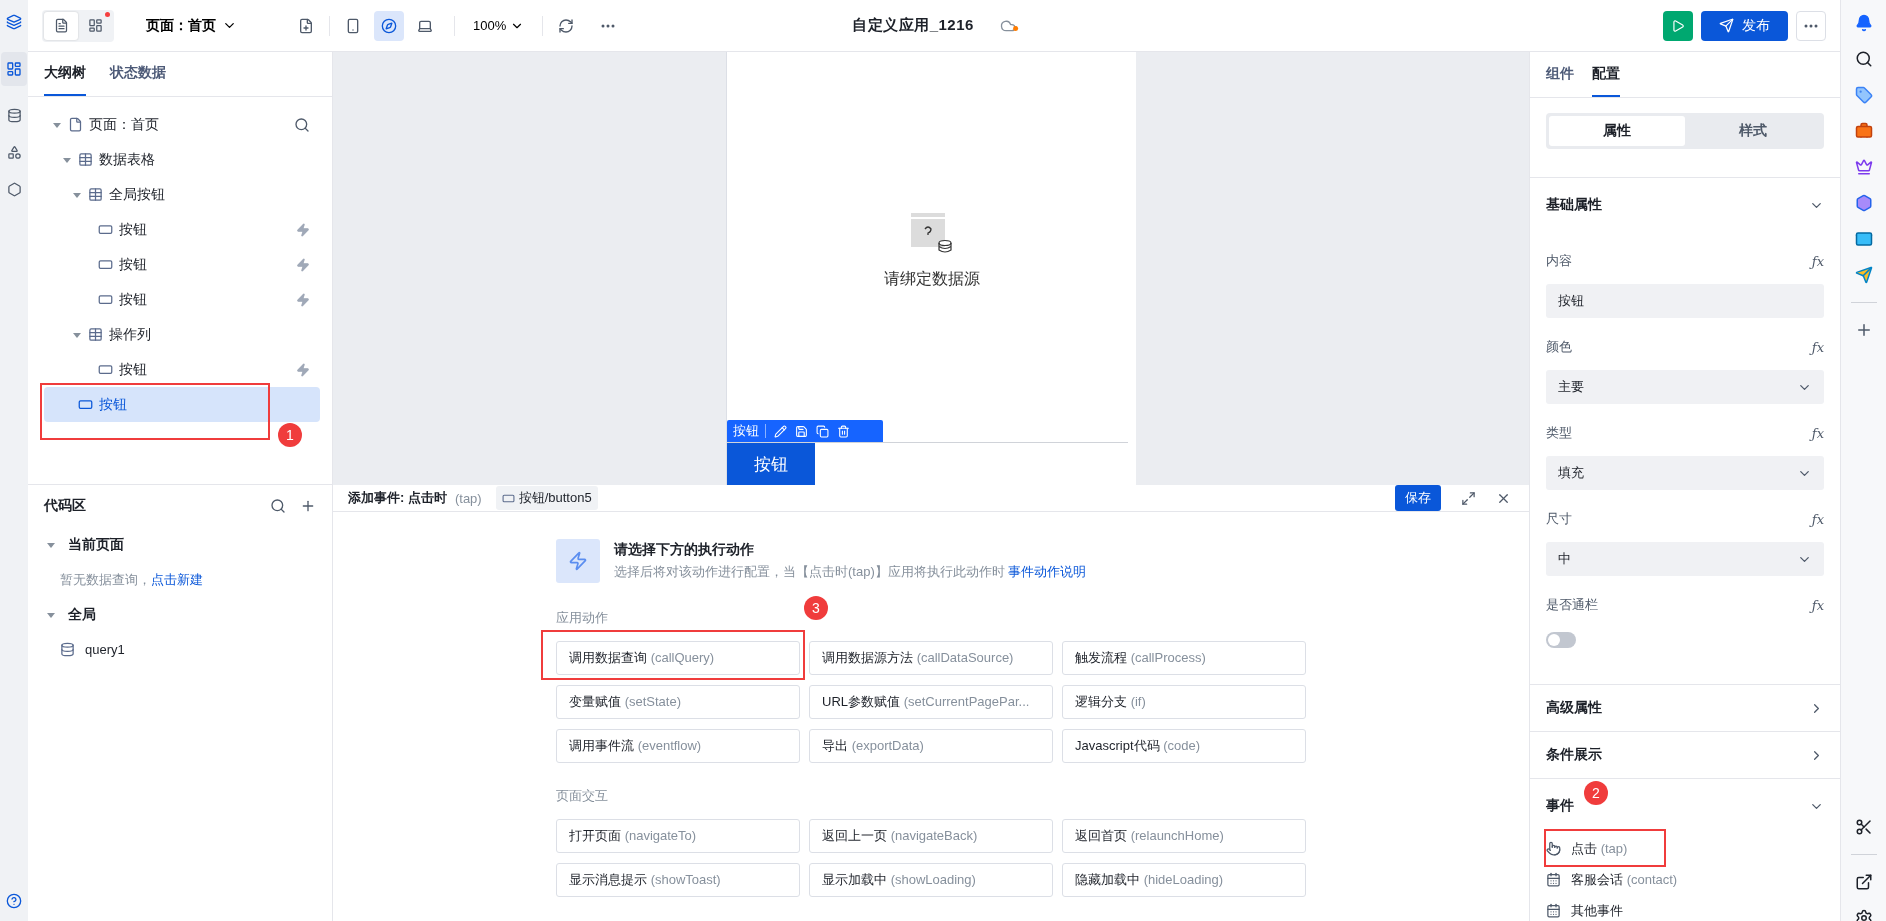 The height and width of the screenshot is (921, 1886). I want to click on section-title: 代码区, so click(65, 506).